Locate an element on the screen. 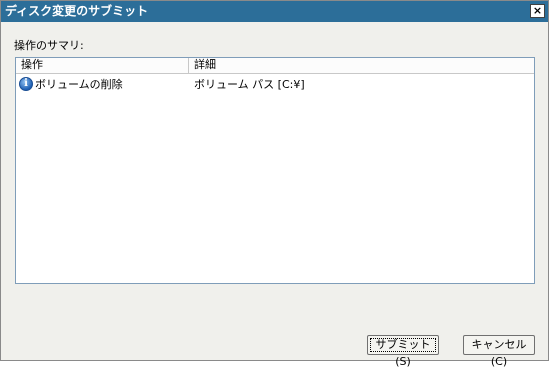 Image resolution: width=549 pixels, height=370 pixels. close-button: × is located at coordinates (537, 11).